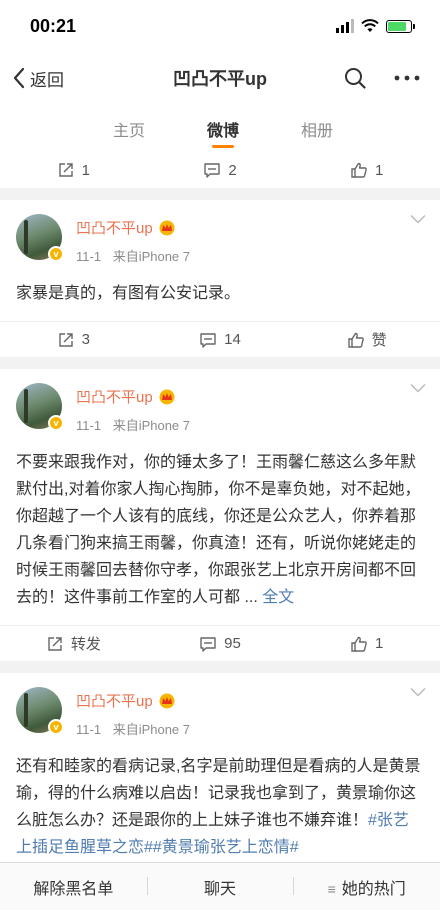 The height and width of the screenshot is (910, 440). What do you see at coordinates (379, 340) in the screenshot?
I see `like-label: 赞` at bounding box center [379, 340].